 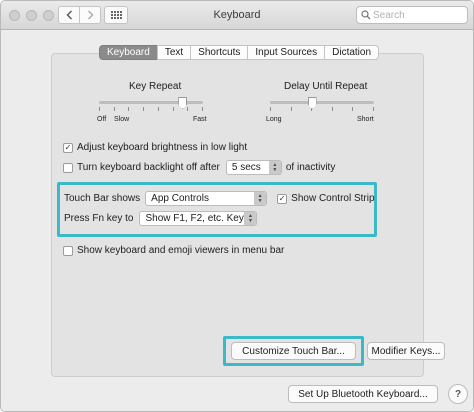 What do you see at coordinates (366, 15) in the screenshot?
I see `search-icon` at bounding box center [366, 15].